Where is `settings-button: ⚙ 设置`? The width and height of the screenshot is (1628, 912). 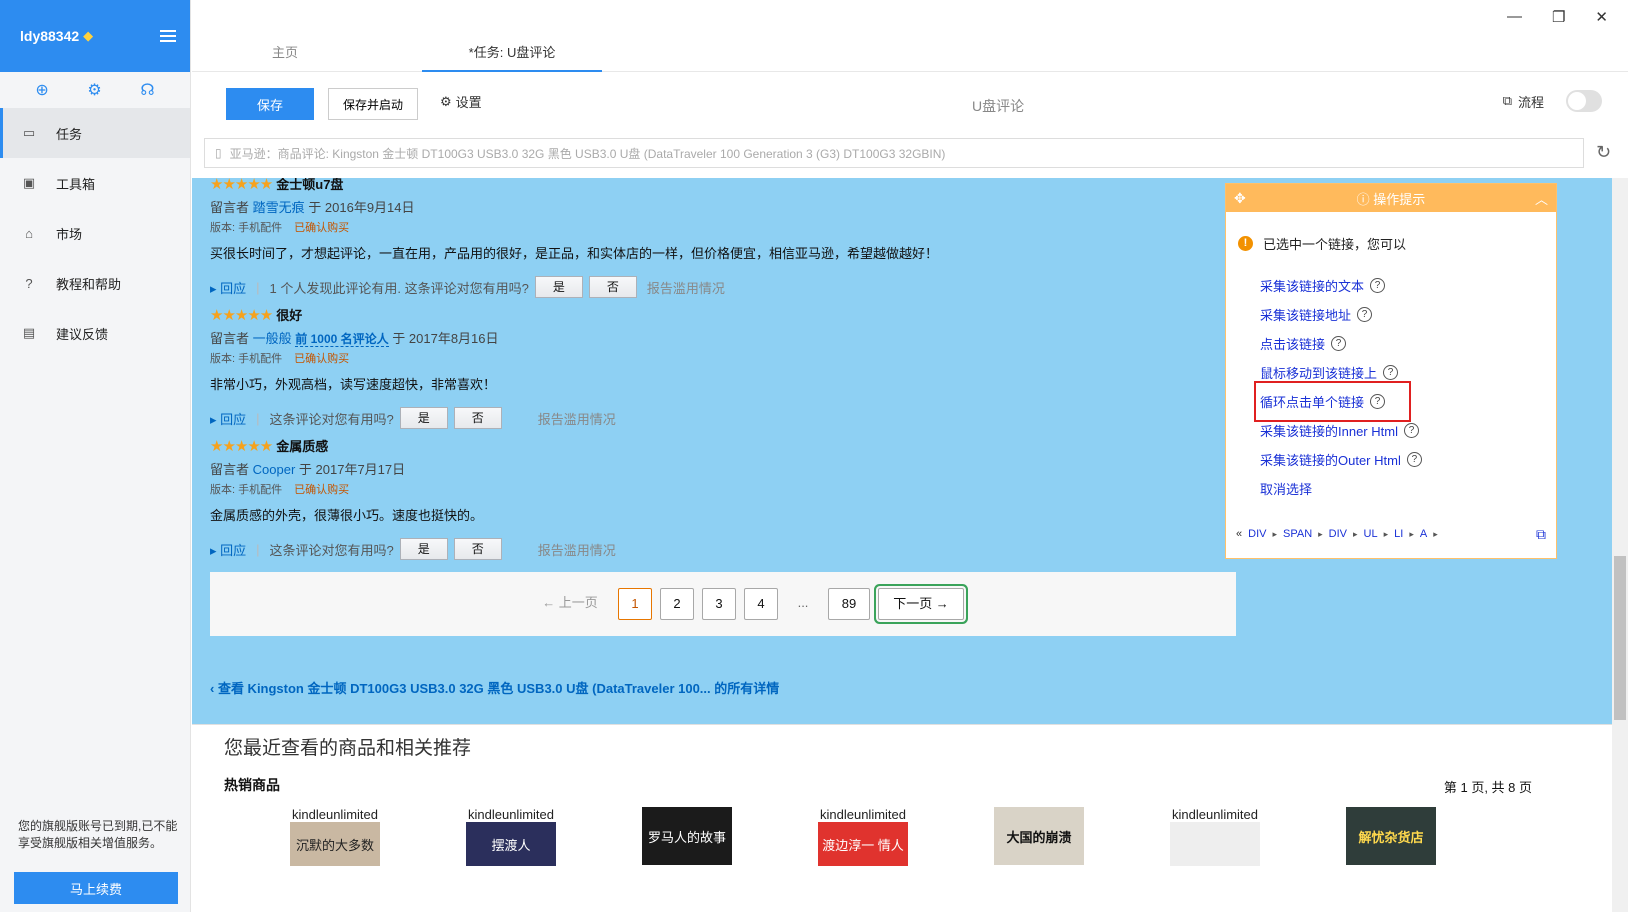
settings-button: ⚙ 设置 is located at coordinates (461, 101).